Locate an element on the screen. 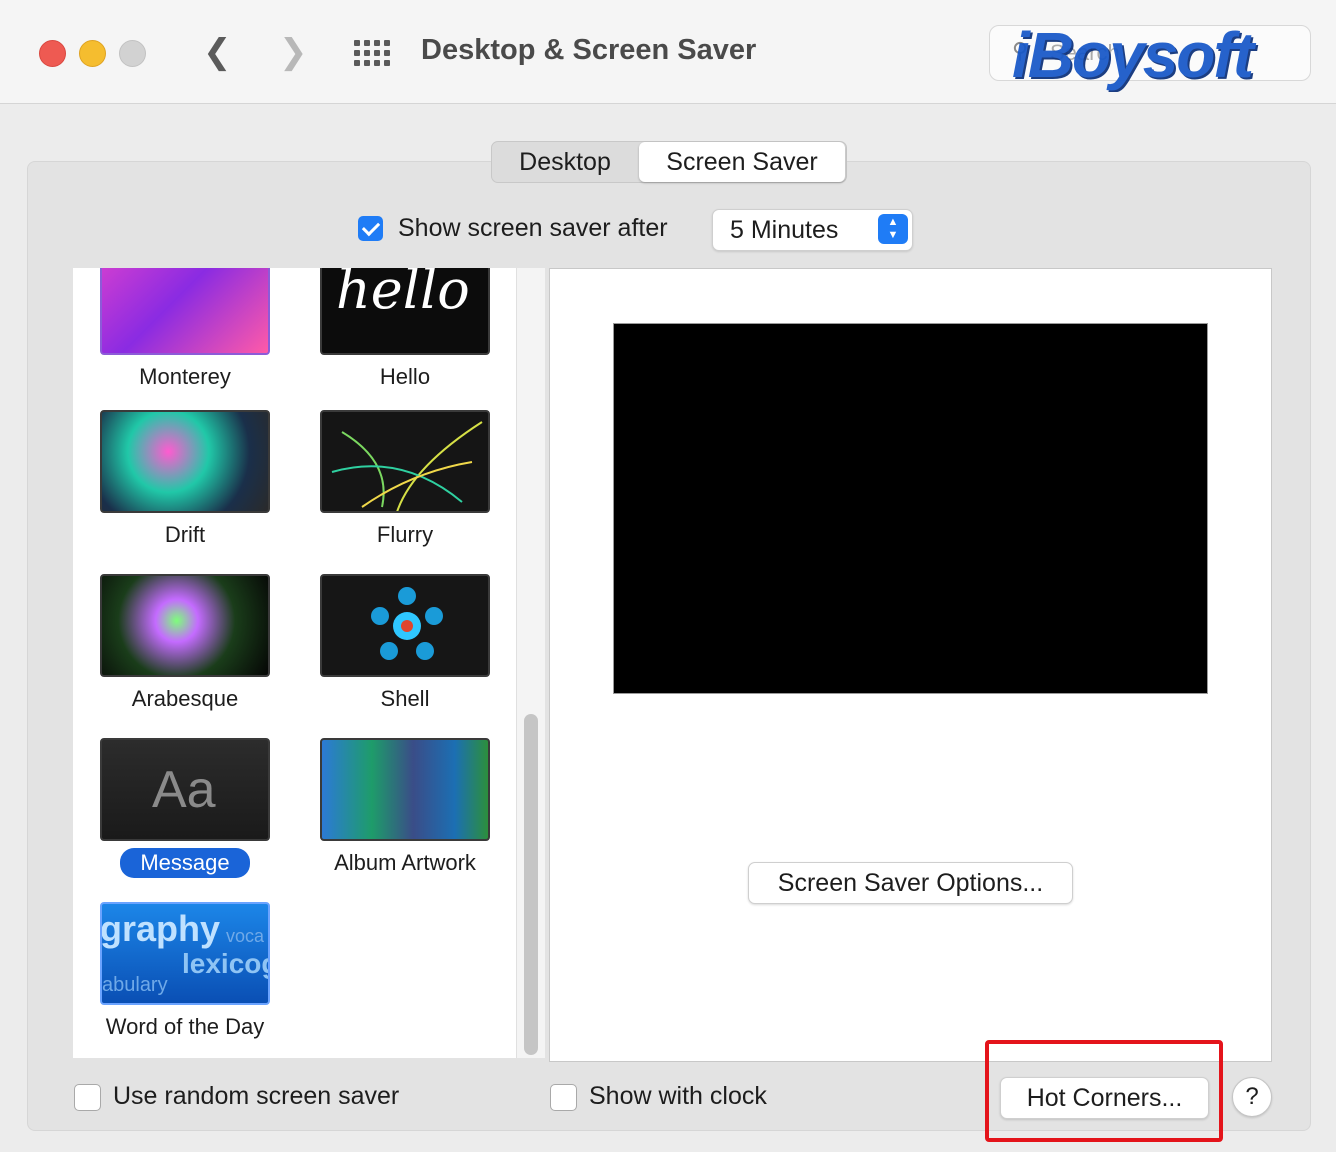  hello-thumb-text: hello is located at coordinates (403, 294).